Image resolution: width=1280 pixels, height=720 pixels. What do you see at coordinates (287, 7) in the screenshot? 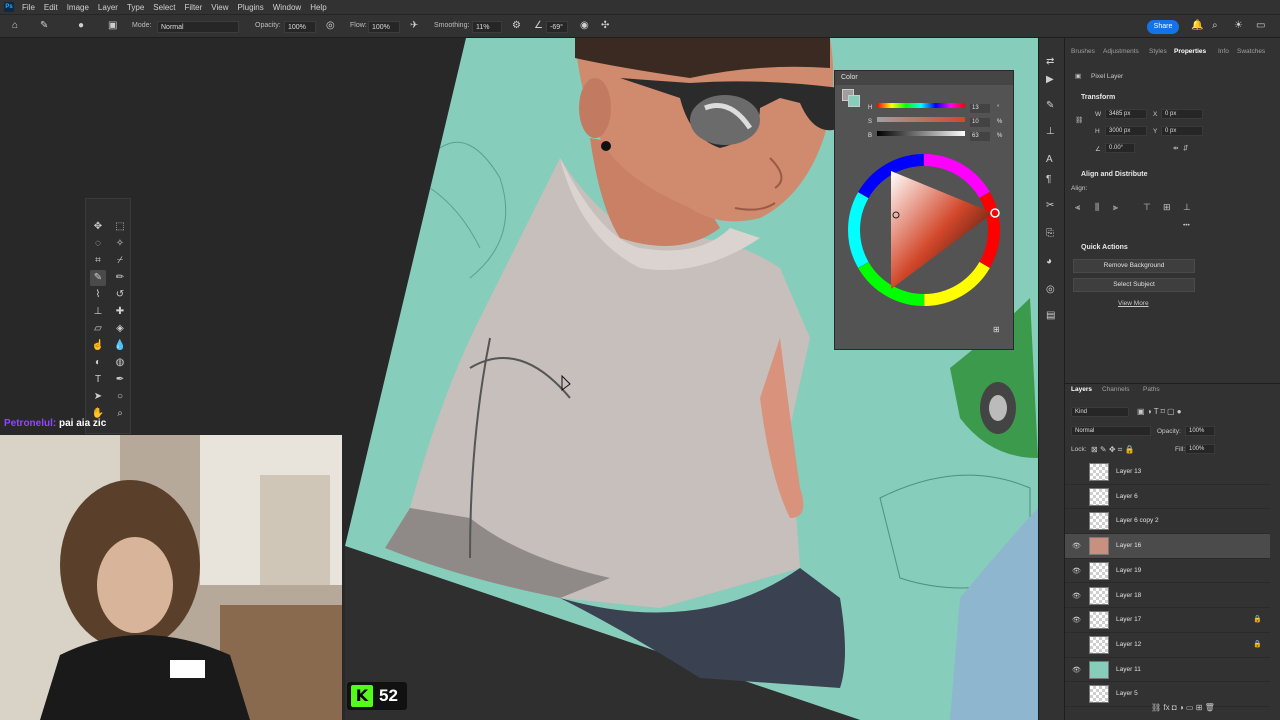
I see `menu-window: Window` at bounding box center [287, 7].